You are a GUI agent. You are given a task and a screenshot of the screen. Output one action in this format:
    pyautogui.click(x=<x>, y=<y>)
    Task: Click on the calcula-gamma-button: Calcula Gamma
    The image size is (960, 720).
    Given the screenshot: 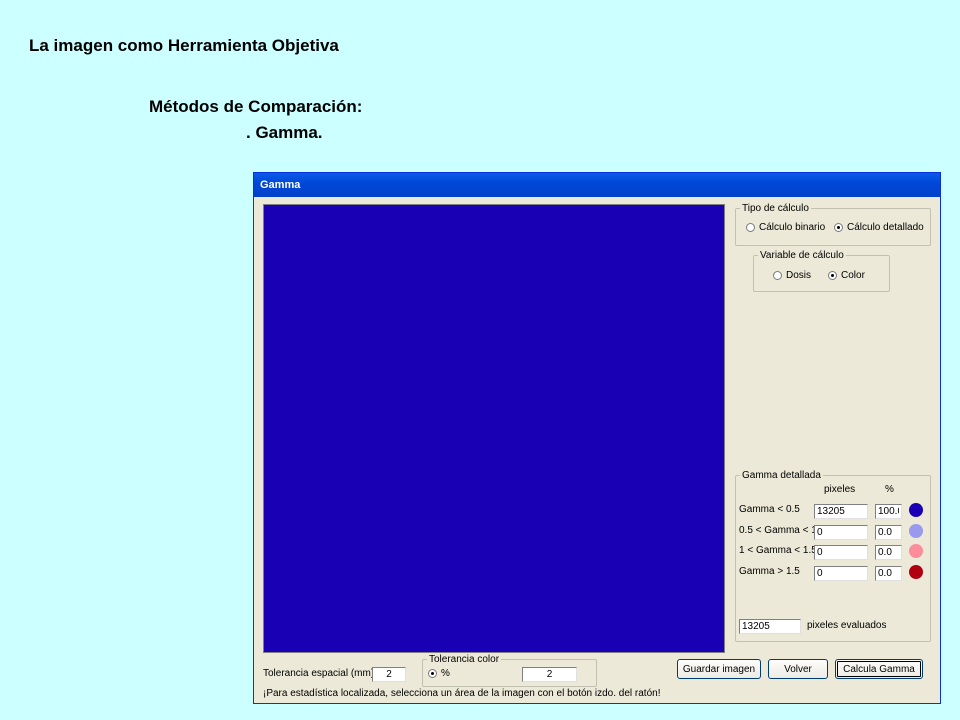 What is the action you would take?
    pyautogui.click(x=879, y=669)
    